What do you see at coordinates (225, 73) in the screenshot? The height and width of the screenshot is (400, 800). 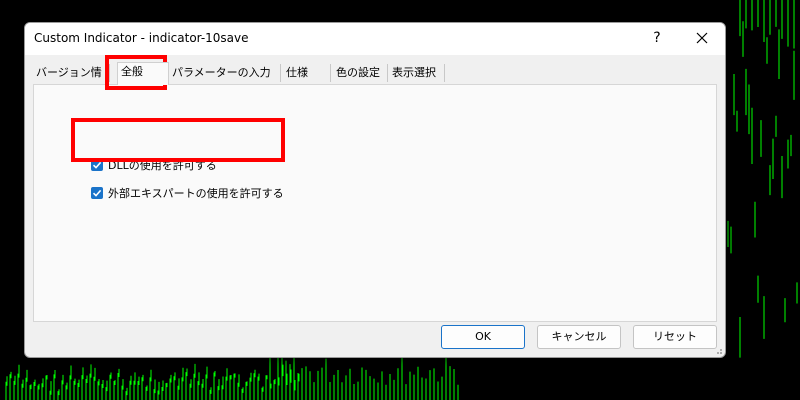 I see `tab-parameters: パラメーターの入力` at bounding box center [225, 73].